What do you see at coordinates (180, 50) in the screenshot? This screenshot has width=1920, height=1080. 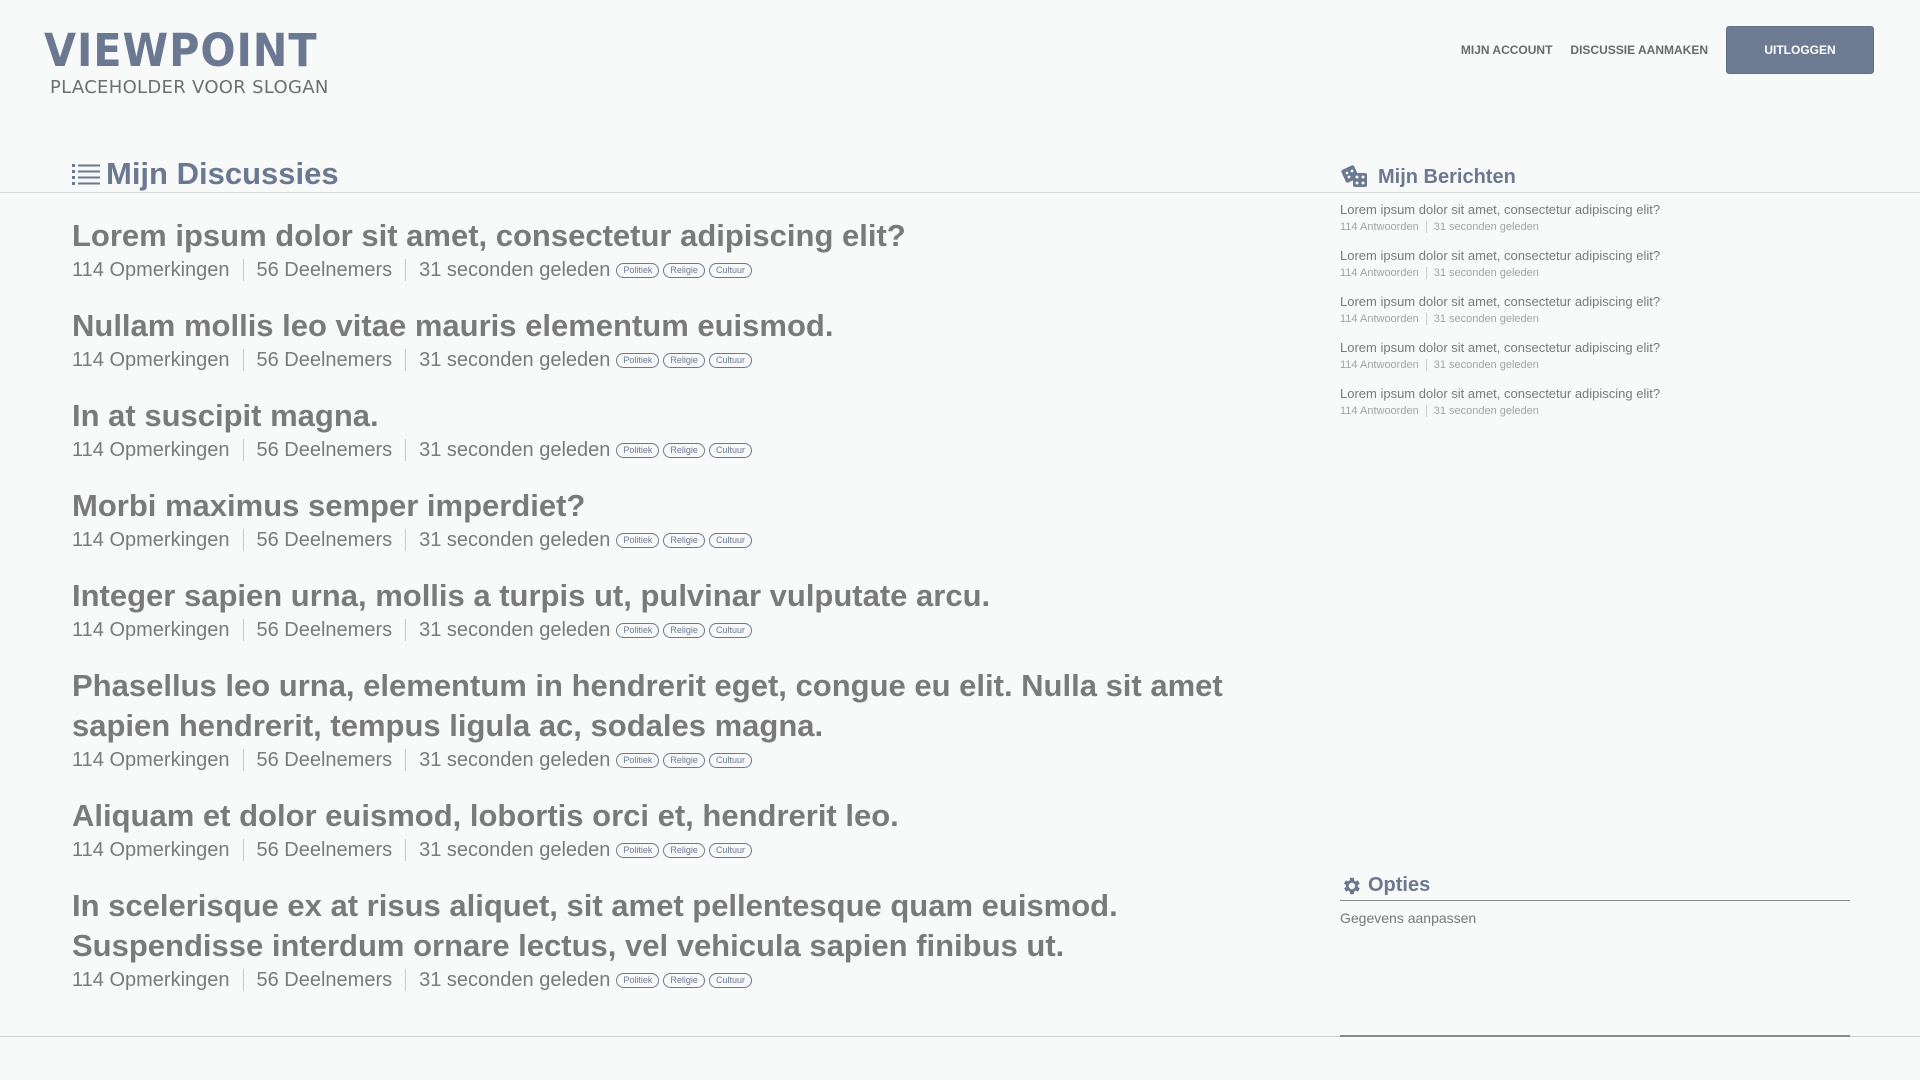 I see `logo: VIEWPOINT` at bounding box center [180, 50].